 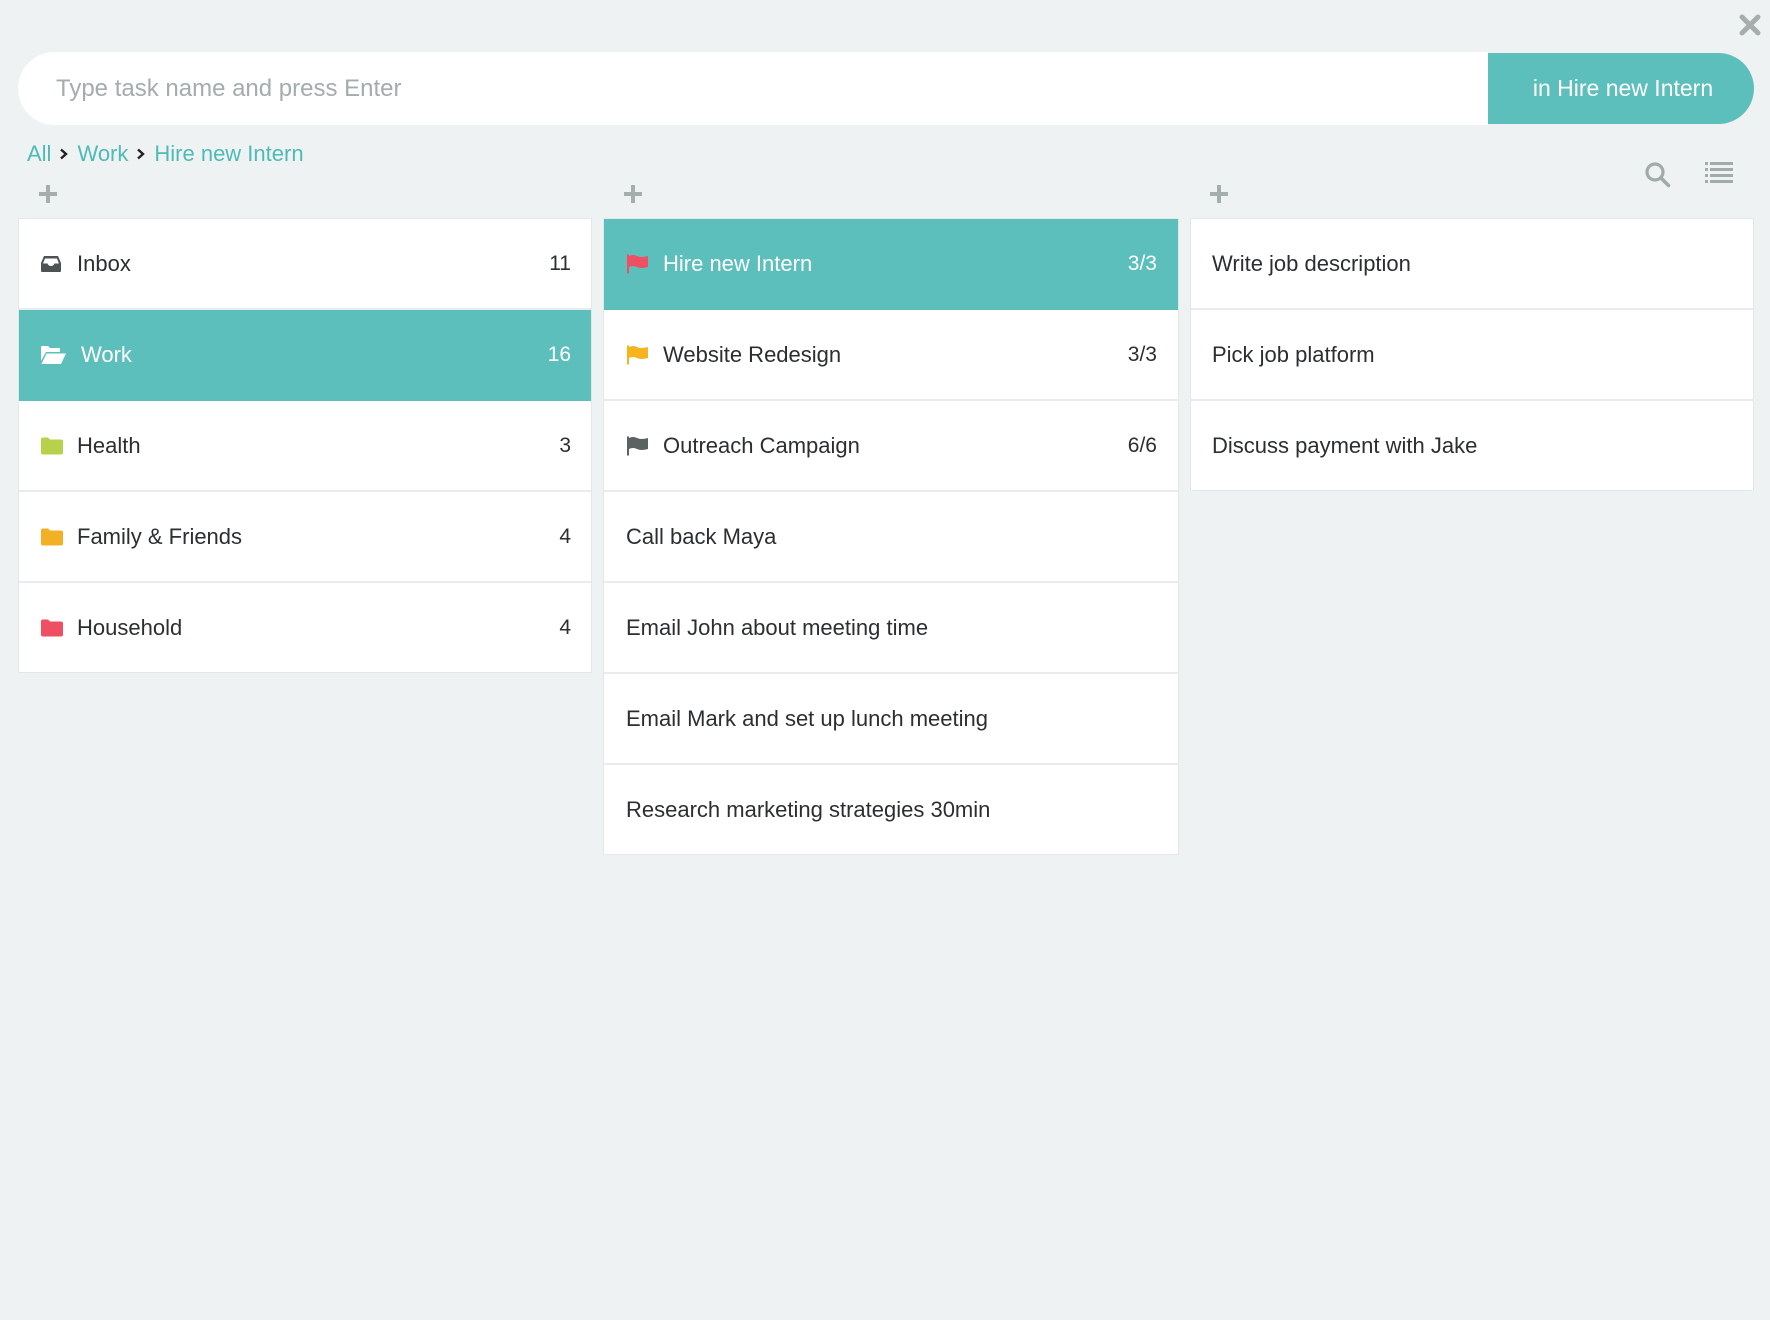 I want to click on add-project-button, so click(x=633, y=194).